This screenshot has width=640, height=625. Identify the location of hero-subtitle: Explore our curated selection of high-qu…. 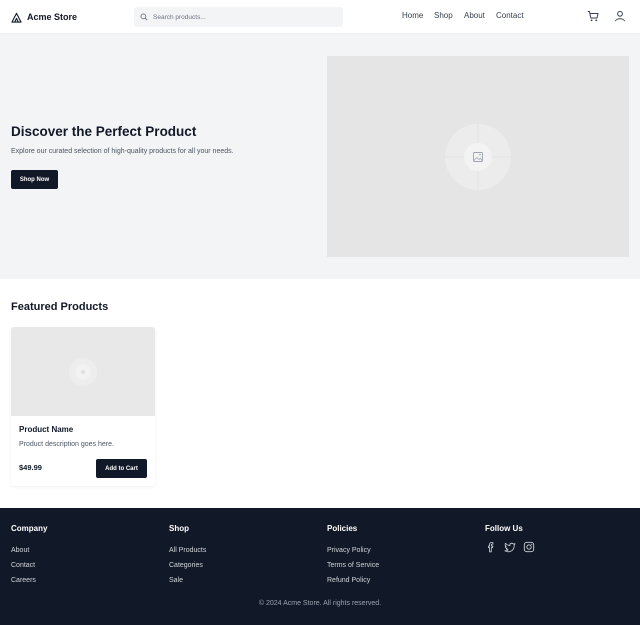
(122, 151).